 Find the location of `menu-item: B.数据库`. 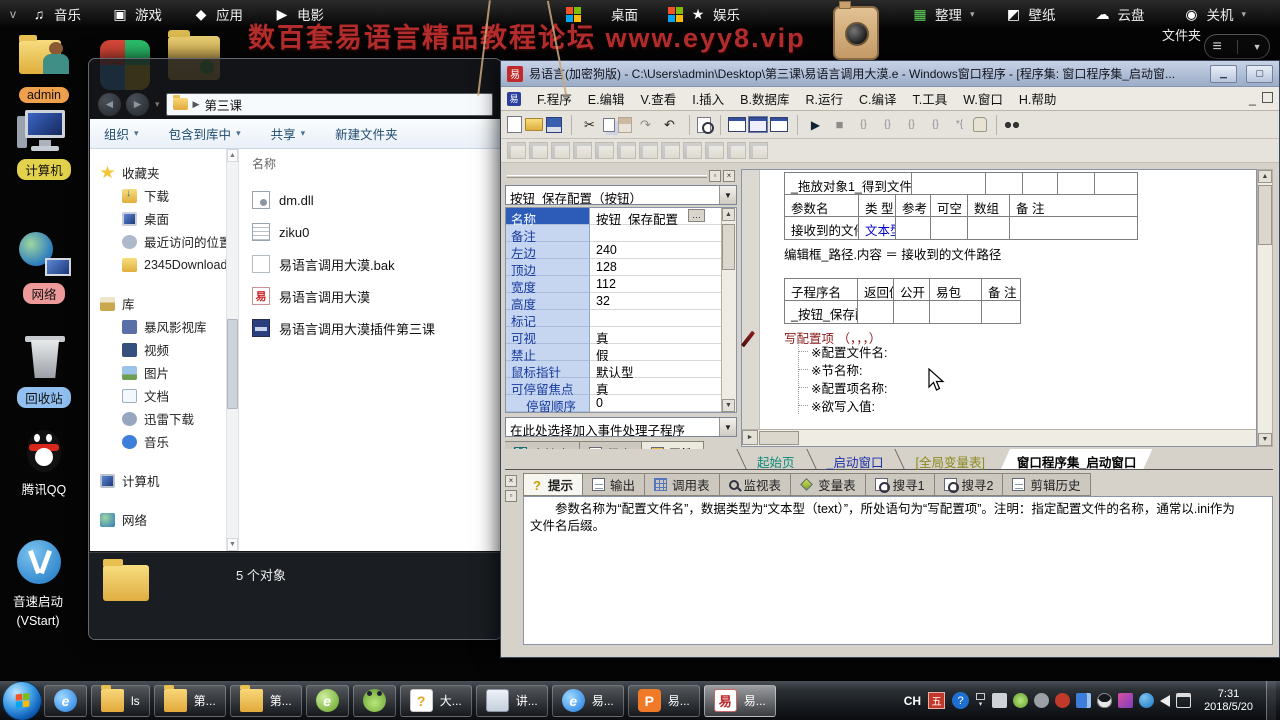

menu-item: B.数据库 is located at coordinates (764, 98).